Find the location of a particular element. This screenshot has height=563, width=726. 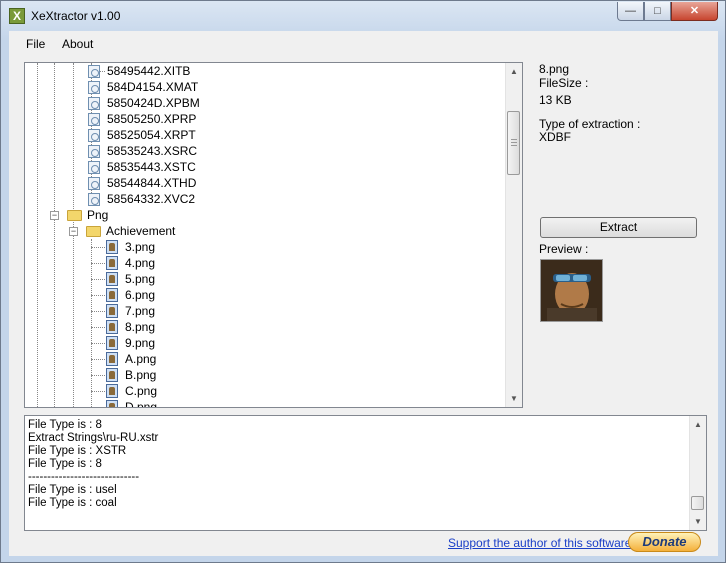

tree-item: 58505250.XPRP is located at coordinates (265, 119).